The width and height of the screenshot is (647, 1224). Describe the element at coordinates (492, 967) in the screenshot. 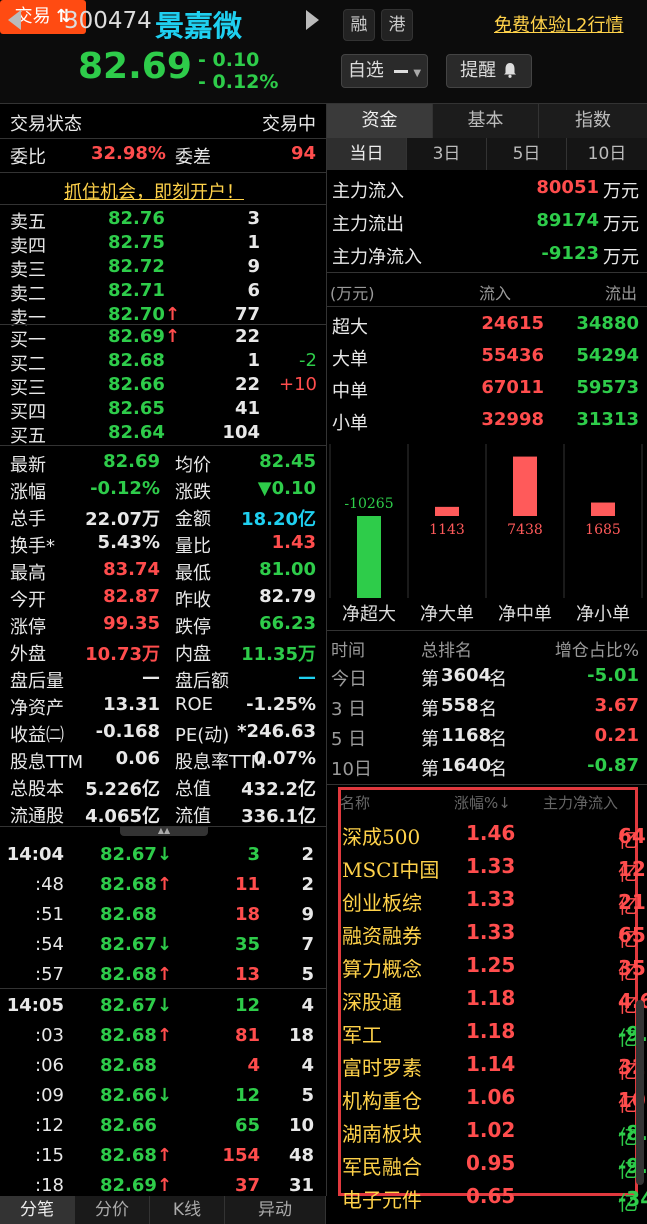

I see `sector-row: 算力概念 1.25 35.0亿` at that location.